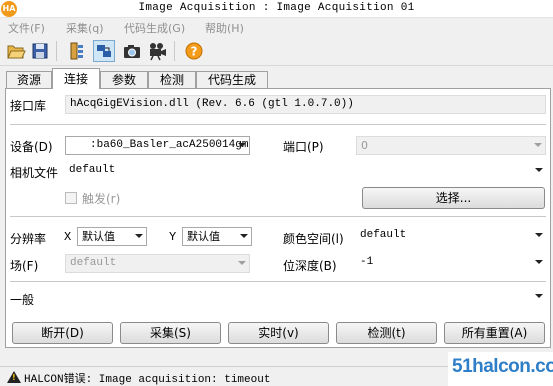  Describe the element at coordinates (104, 51) in the screenshot. I see `connect-icon` at that location.